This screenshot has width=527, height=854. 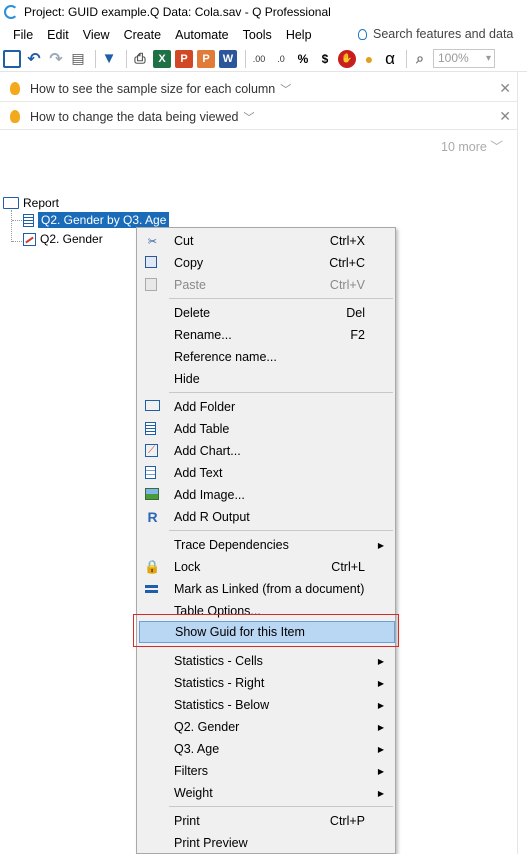 What do you see at coordinates (143, 35) in the screenshot?
I see `menu-create: Create` at bounding box center [143, 35].